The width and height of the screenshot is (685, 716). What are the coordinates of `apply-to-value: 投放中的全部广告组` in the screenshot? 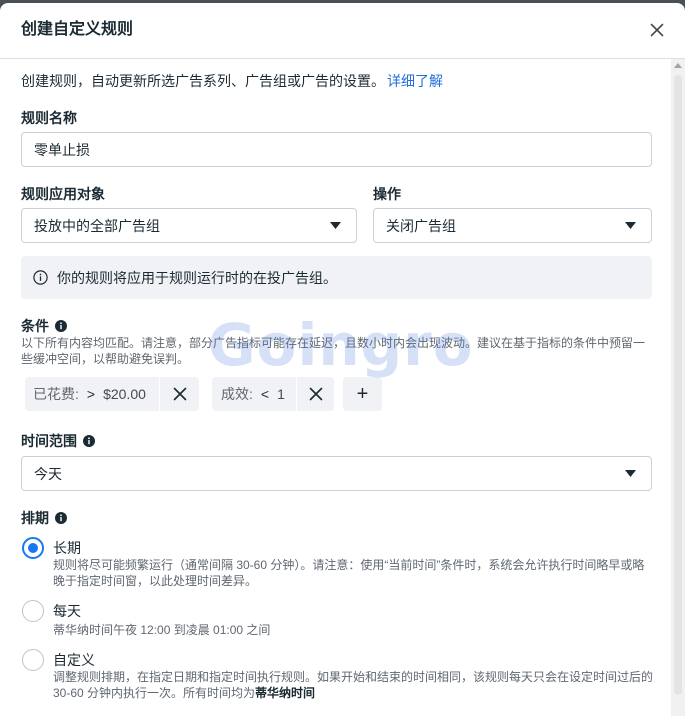 It's located at (97, 225).